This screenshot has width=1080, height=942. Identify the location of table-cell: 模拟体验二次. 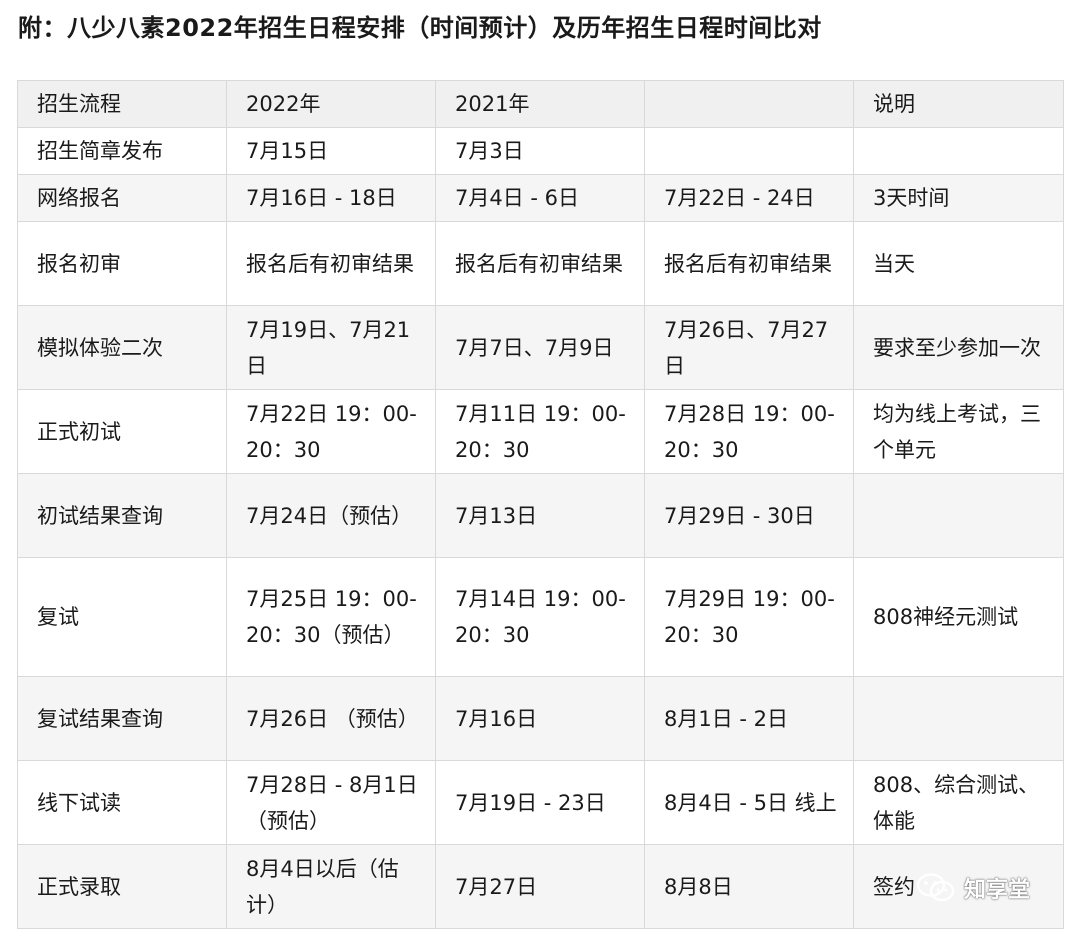
(122, 347).